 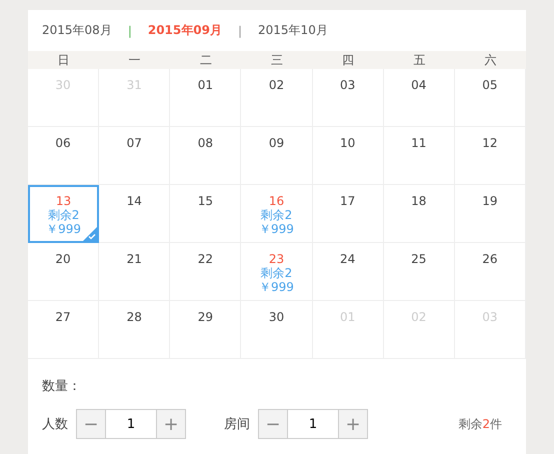 I want to click on day-number: 20, so click(x=63, y=259).